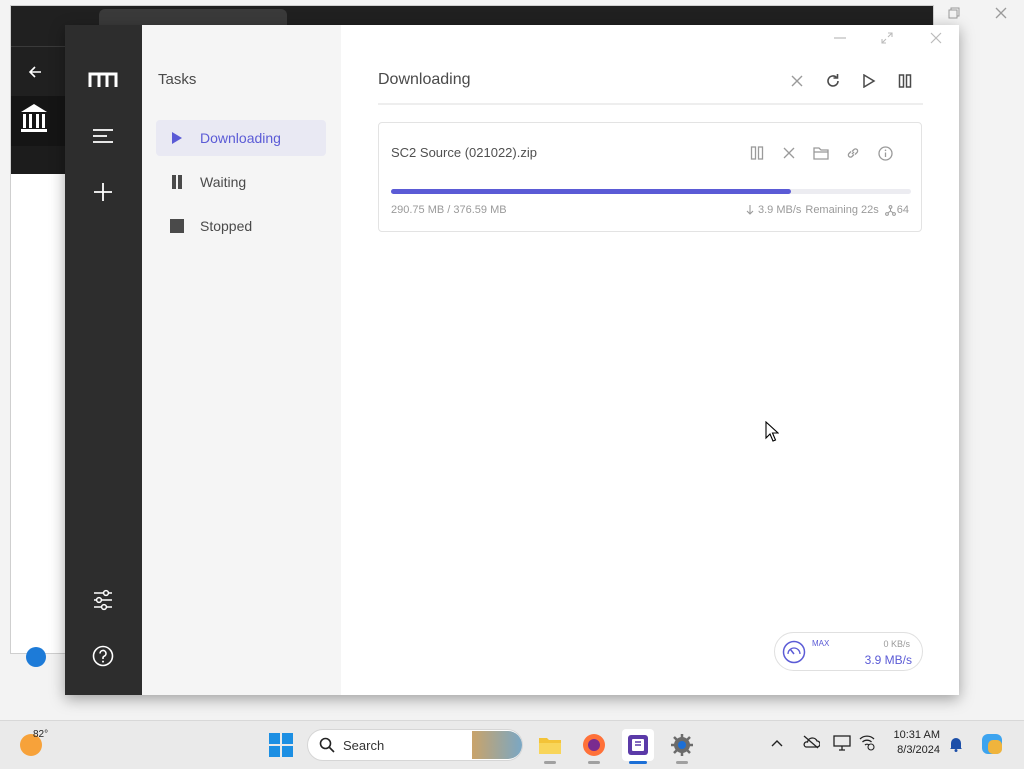  What do you see at coordinates (550, 746) in the screenshot?
I see `file-explorer-icon` at bounding box center [550, 746].